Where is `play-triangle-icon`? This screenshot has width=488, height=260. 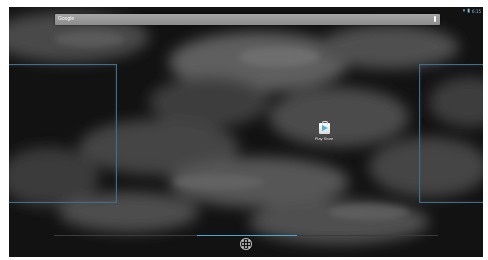 play-triangle-icon is located at coordinates (324, 128).